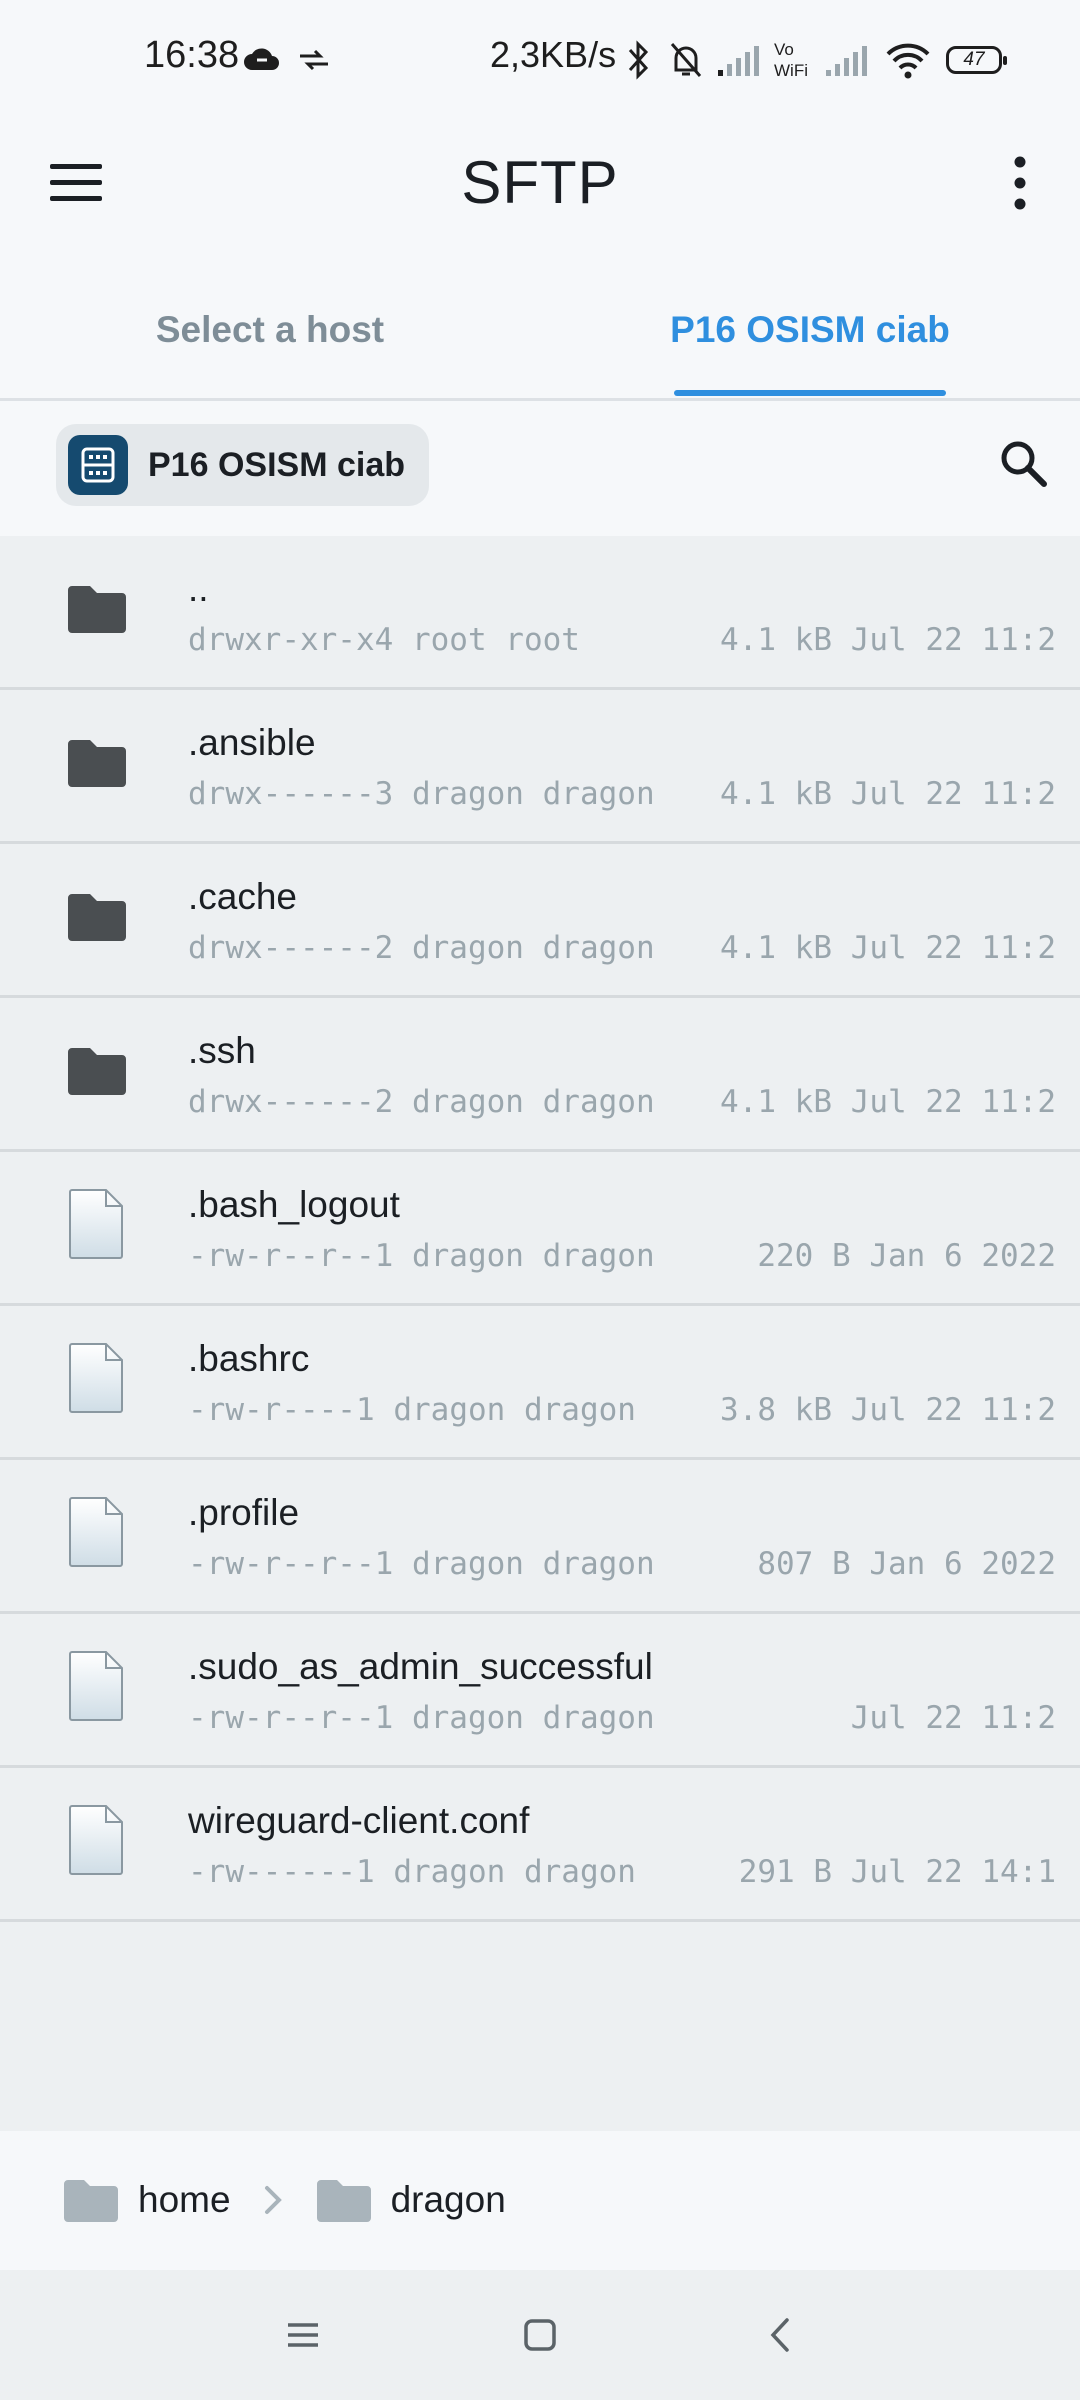 The height and width of the screenshot is (2400, 1080). Describe the element at coordinates (244, 1512) in the screenshot. I see `file-name: .profile` at that location.